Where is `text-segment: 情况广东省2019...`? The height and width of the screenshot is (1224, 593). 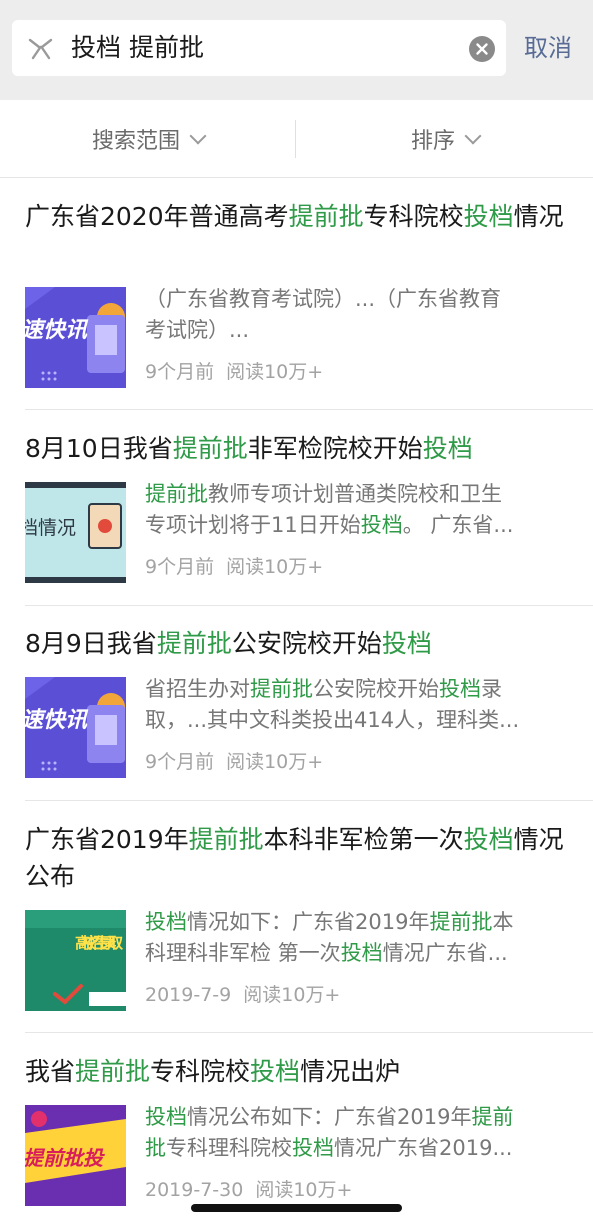 text-segment: 情况广东省2019... is located at coordinates (423, 1148).